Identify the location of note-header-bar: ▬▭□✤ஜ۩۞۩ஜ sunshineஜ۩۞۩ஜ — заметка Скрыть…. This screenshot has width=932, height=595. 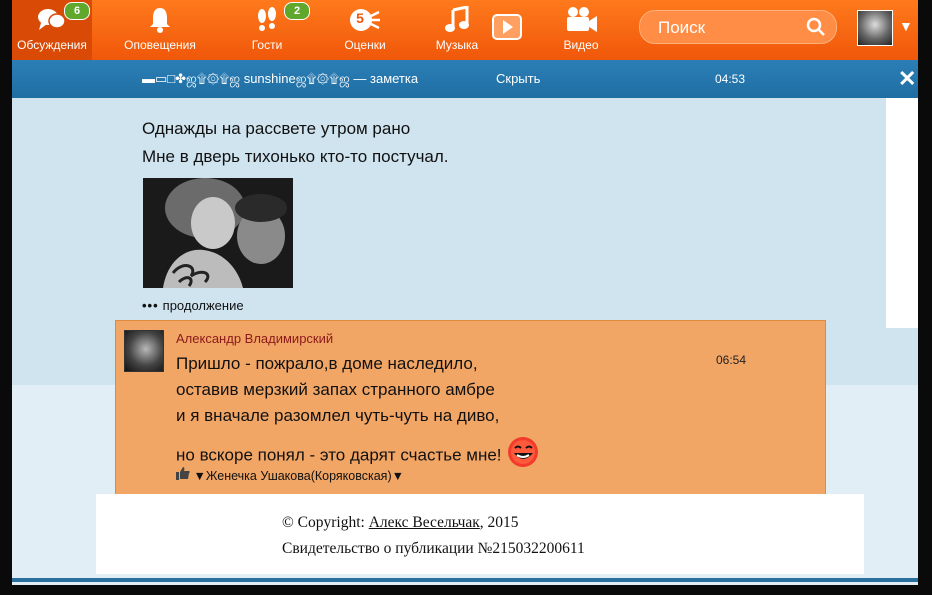
(465, 79).